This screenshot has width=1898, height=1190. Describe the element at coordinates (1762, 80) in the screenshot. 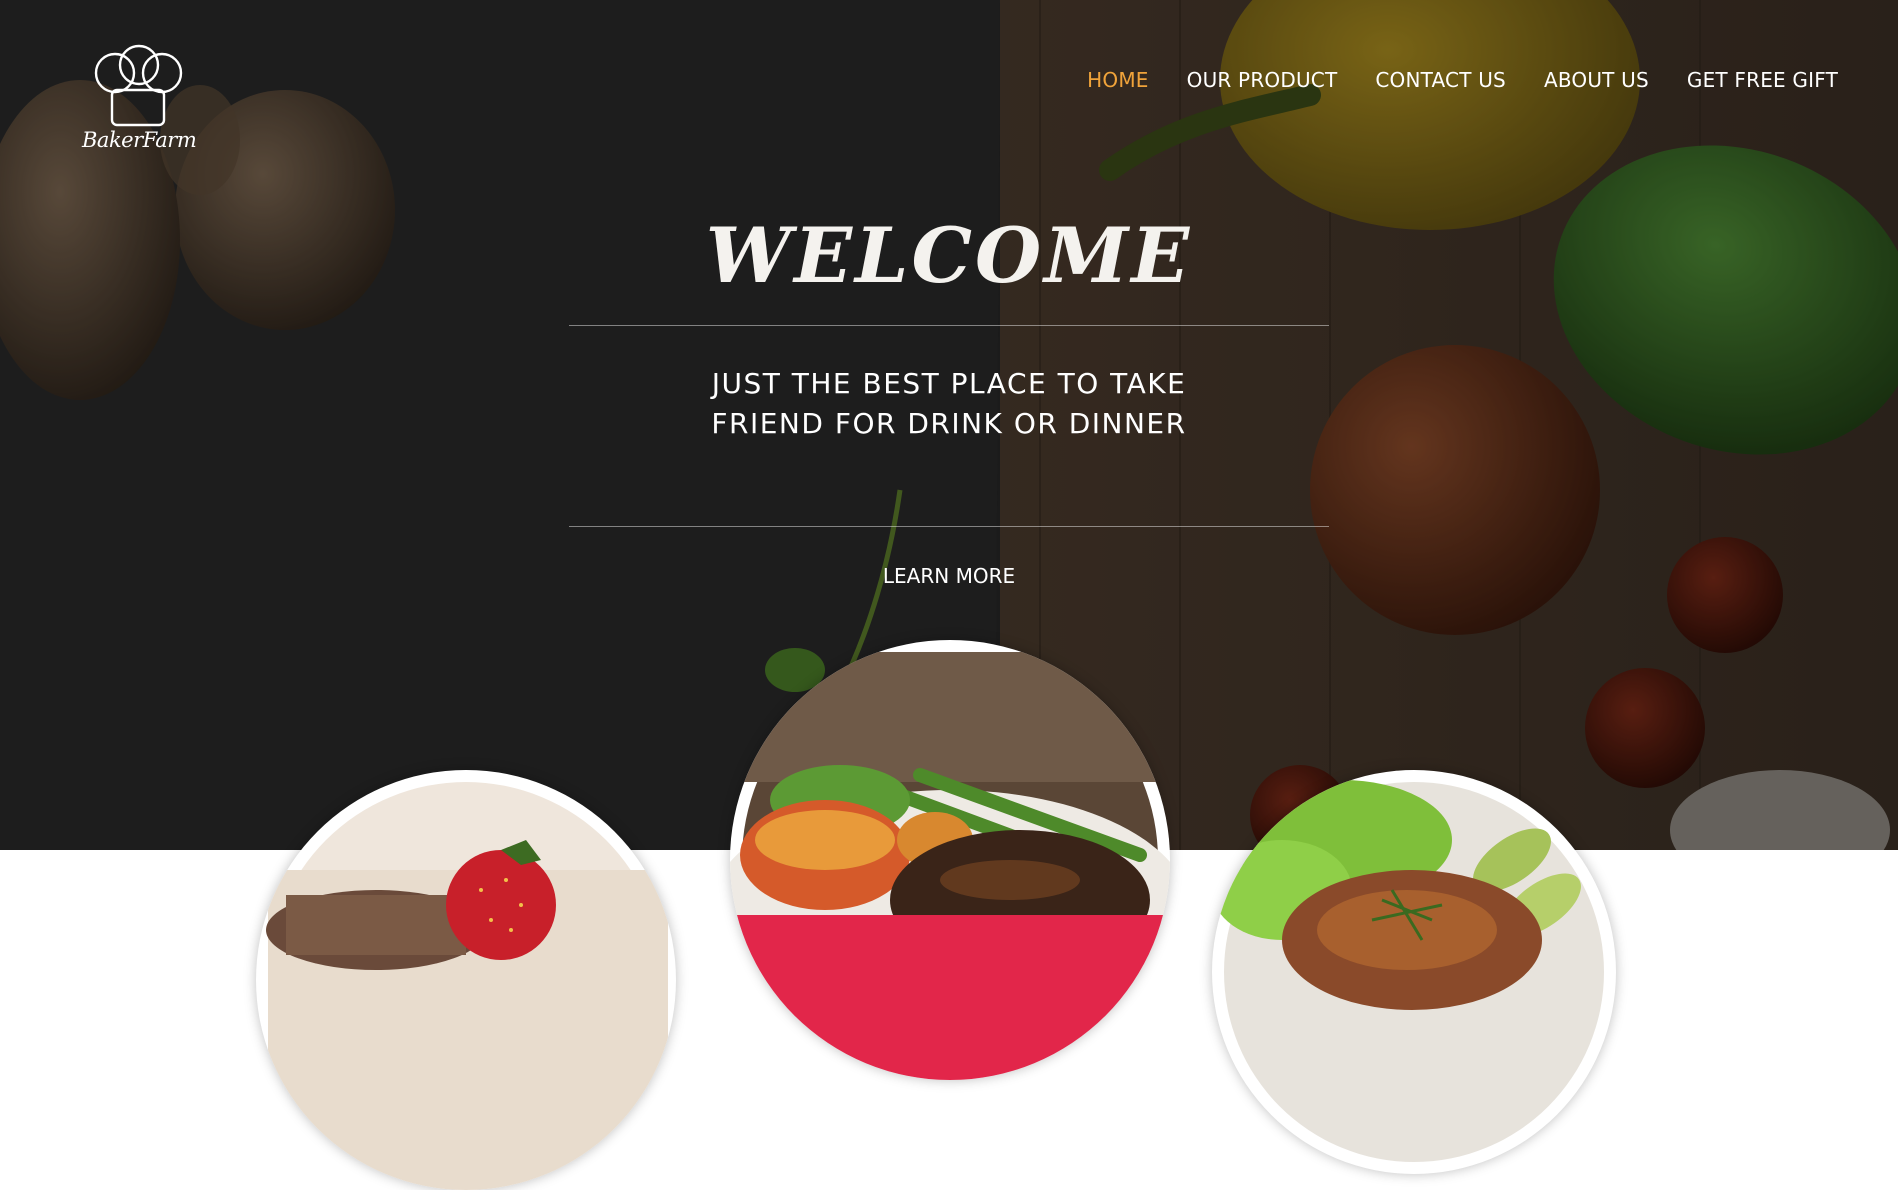

I see `nav-item-get-free-gift: GET FREE GIFT` at that location.